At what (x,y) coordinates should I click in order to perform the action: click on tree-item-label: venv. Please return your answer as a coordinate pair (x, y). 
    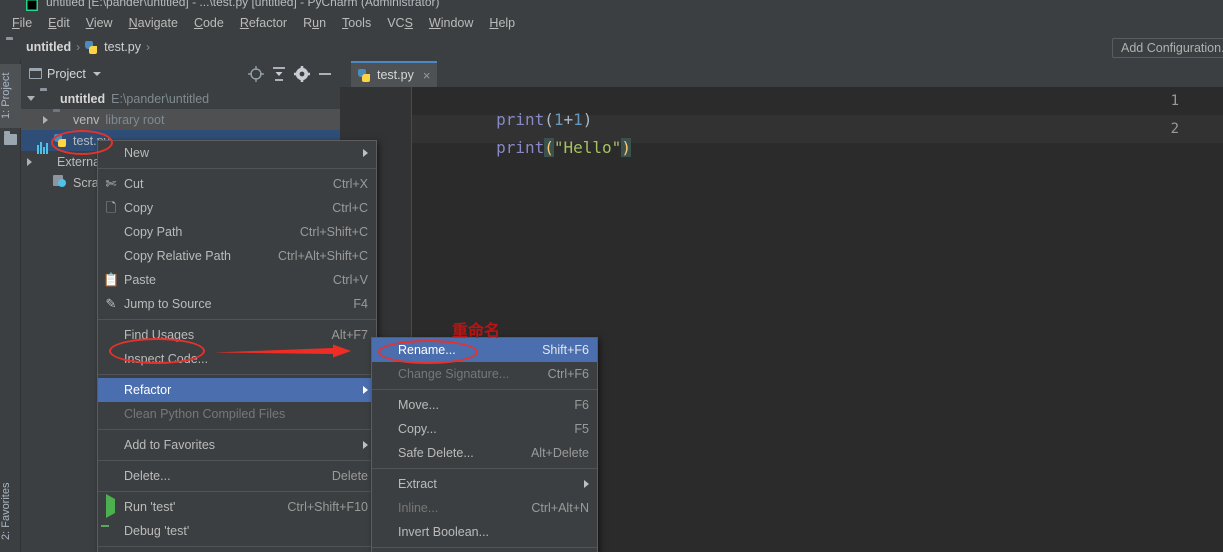
    Looking at the image, I should click on (86, 119).